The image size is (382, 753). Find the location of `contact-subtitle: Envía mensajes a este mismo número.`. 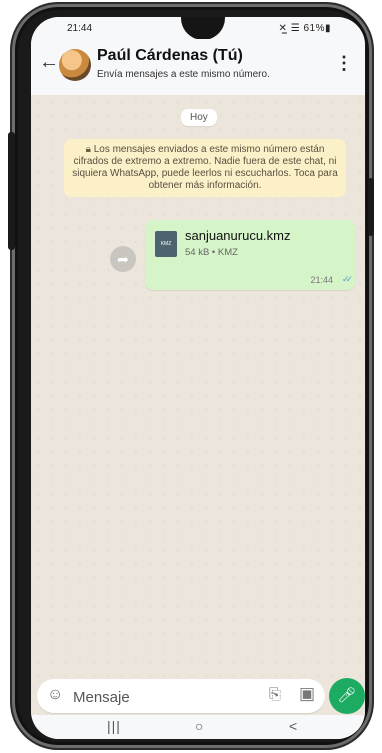

contact-subtitle: Envía mensajes a este mismo número. is located at coordinates (183, 74).